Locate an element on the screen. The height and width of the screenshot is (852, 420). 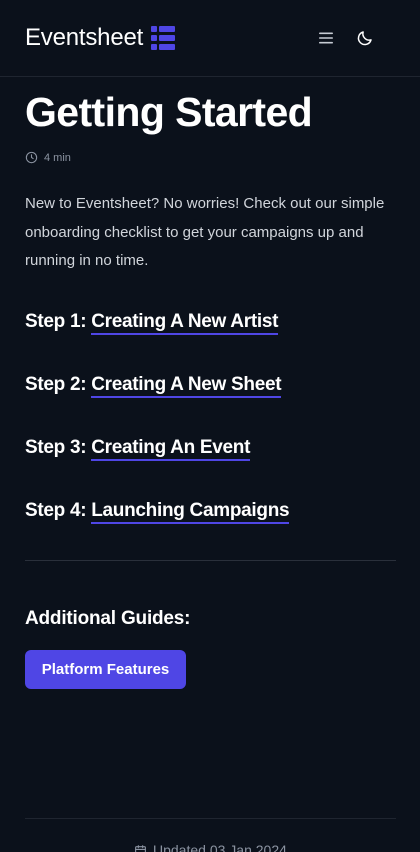
menu-button is located at coordinates (326, 38).